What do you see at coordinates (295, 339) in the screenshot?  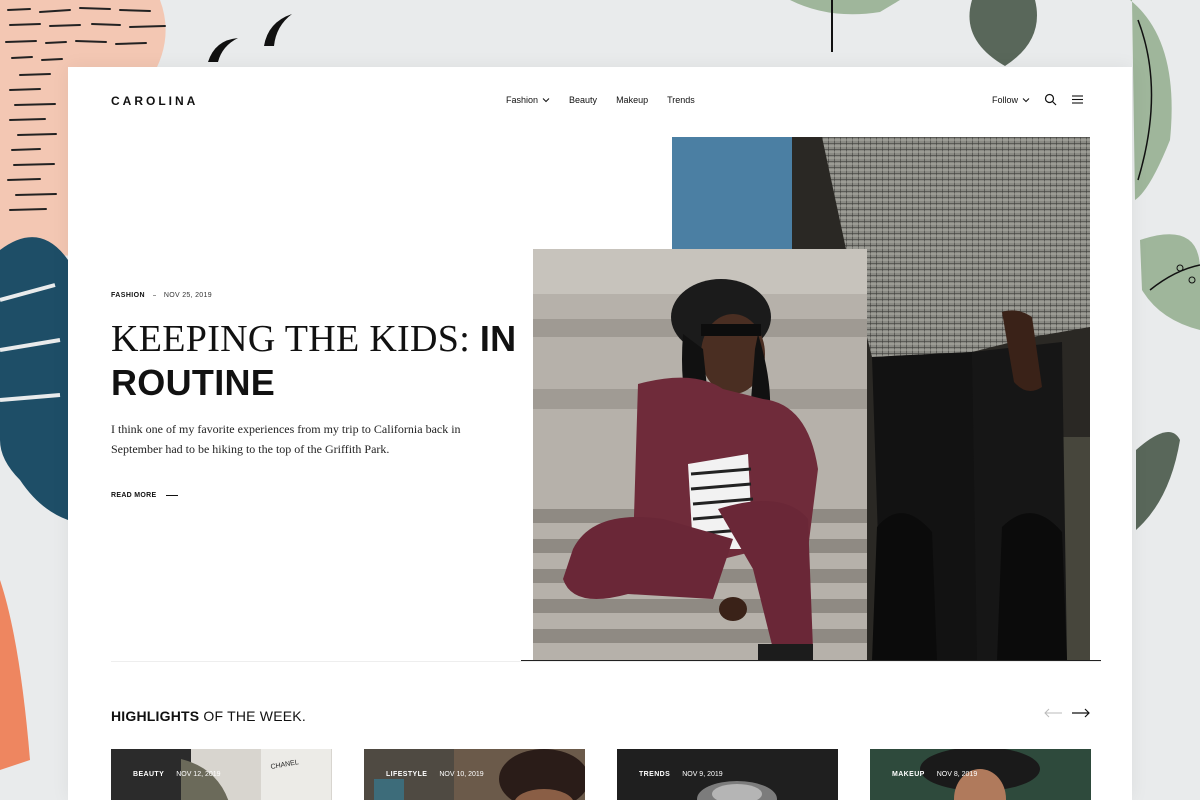 I see `hero-title-light: KEEPING THE KIDS:` at bounding box center [295, 339].